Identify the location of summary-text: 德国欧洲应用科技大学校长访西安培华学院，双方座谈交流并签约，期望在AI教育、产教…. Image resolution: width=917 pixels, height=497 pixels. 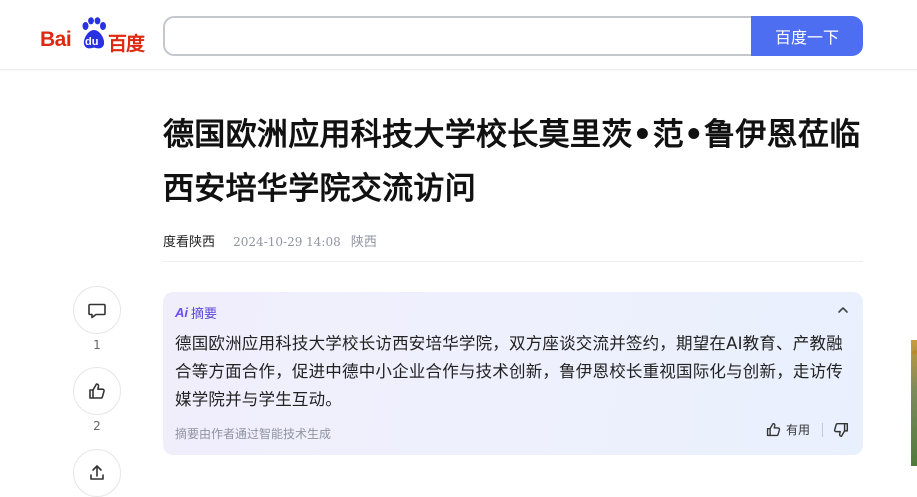
(509, 371).